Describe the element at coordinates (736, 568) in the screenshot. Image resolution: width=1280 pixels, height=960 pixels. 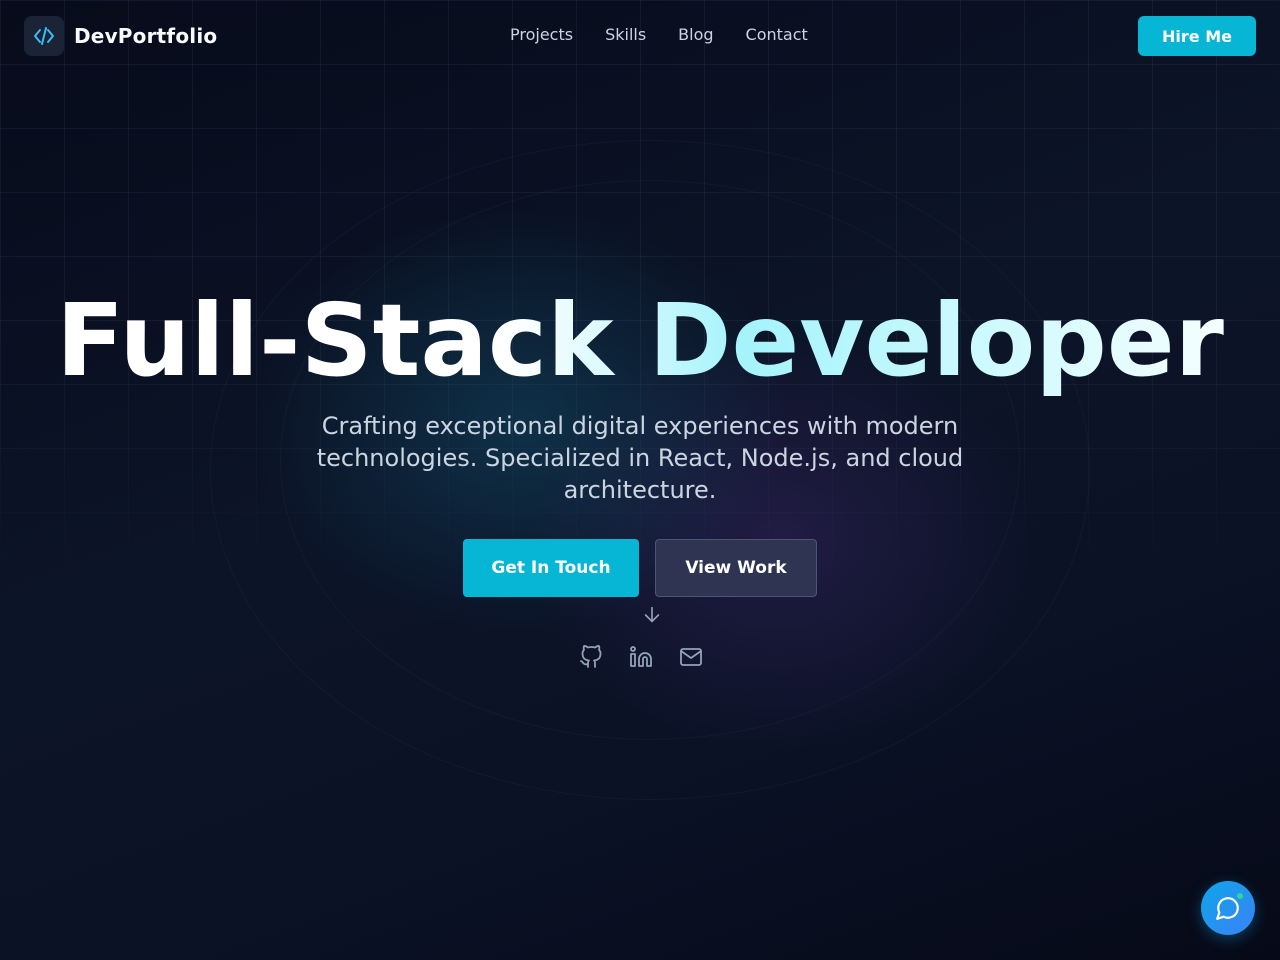
I see `view-work-button: View Work` at that location.